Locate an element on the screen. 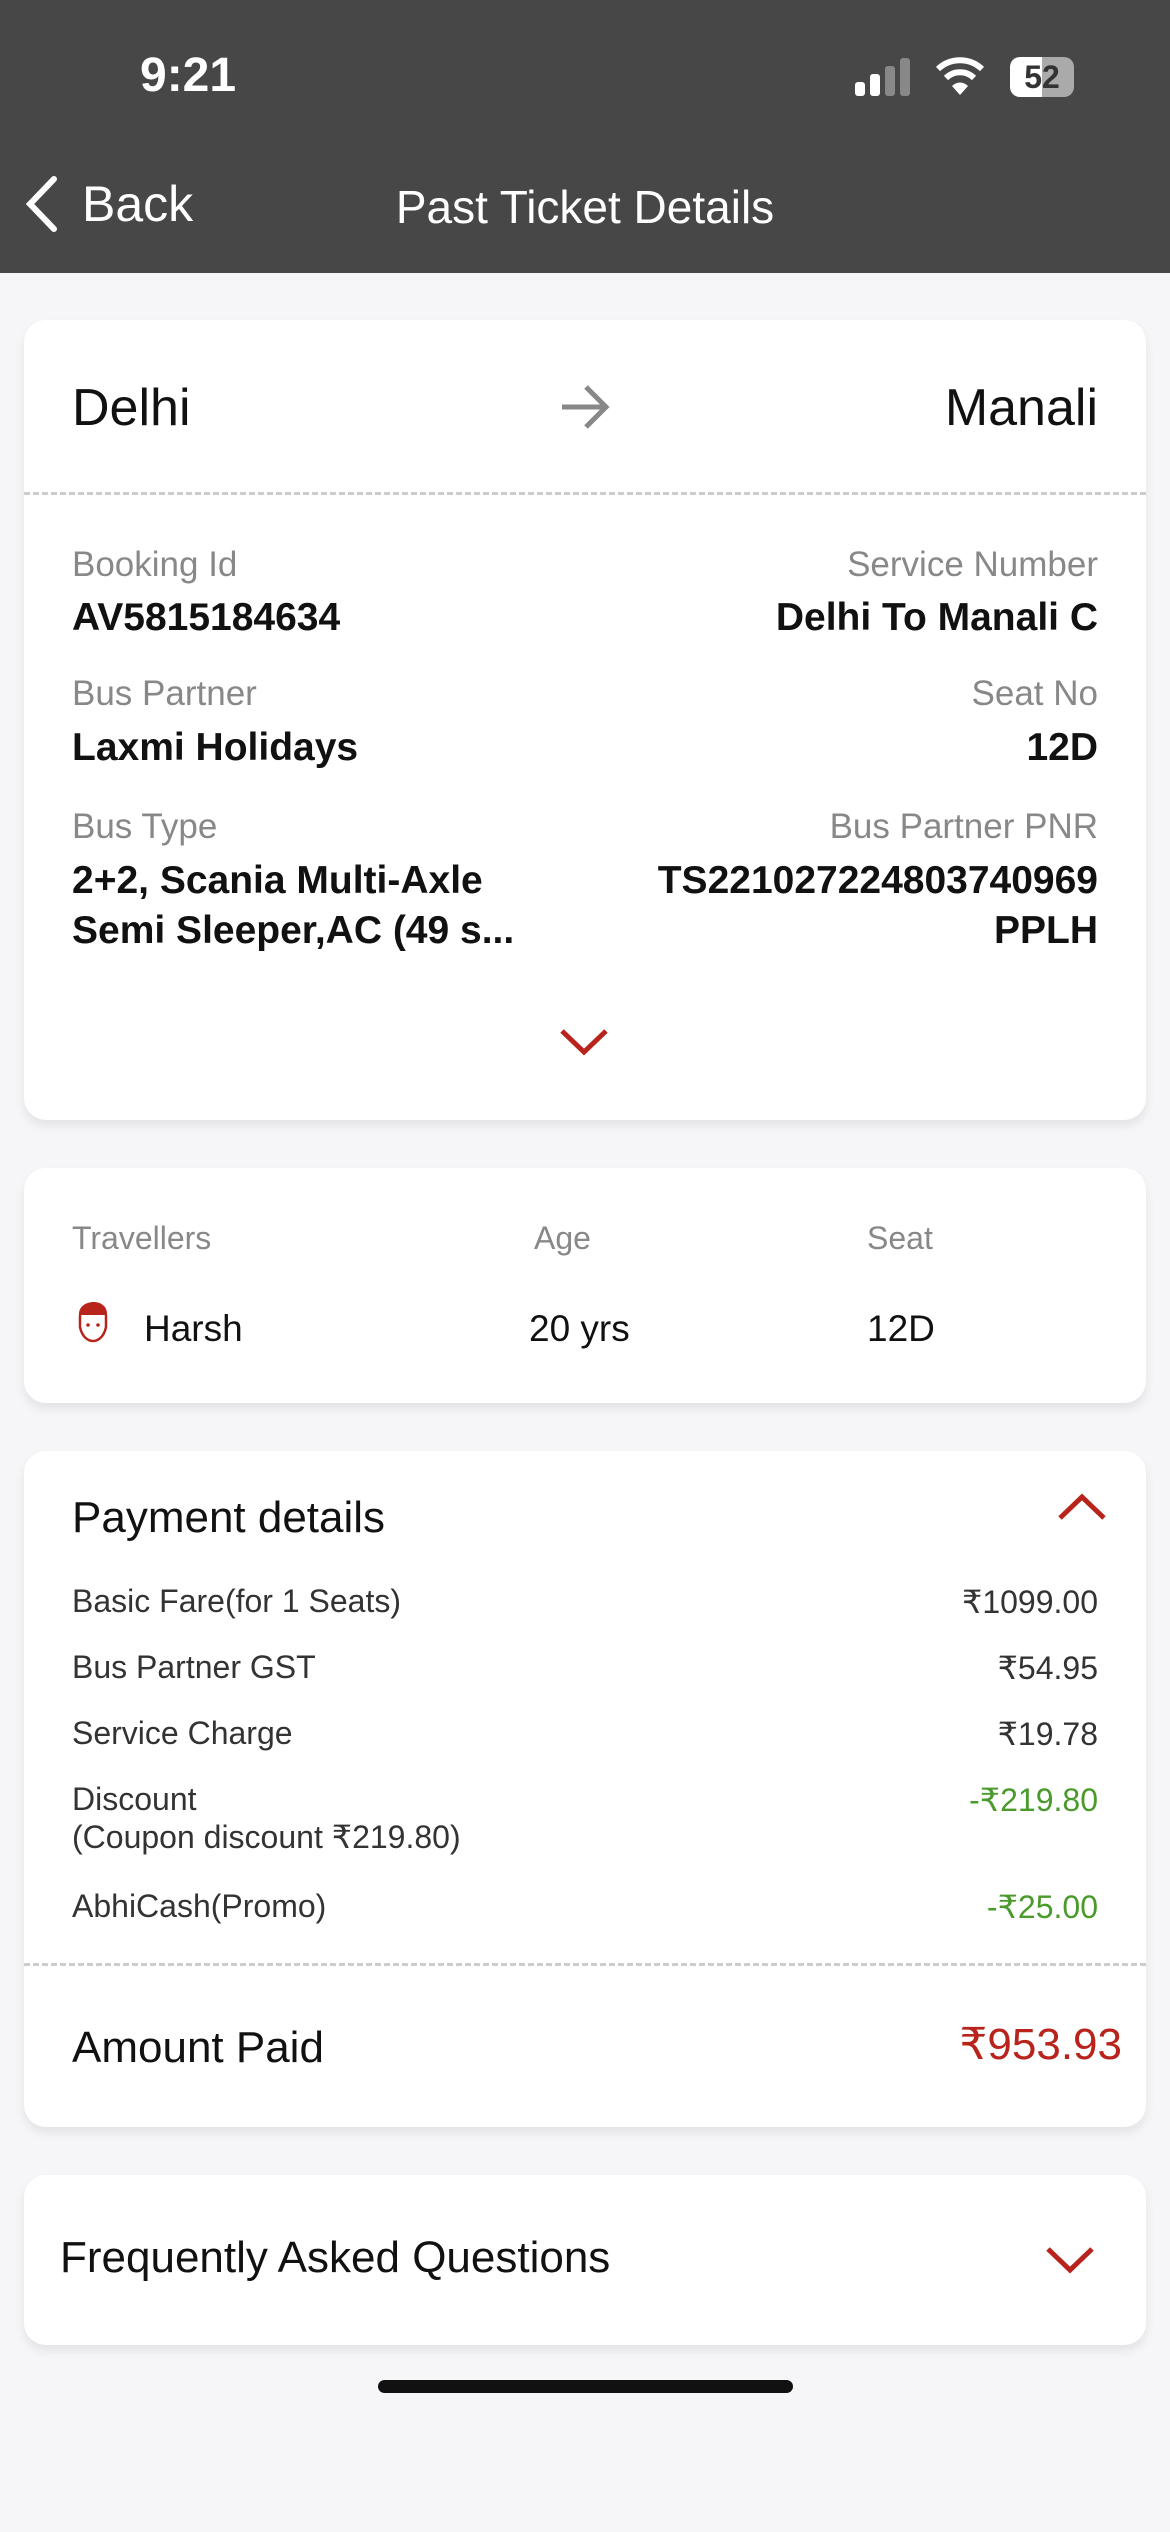 The width and height of the screenshot is (1170, 2532). route-from: Delhi is located at coordinates (131, 408).